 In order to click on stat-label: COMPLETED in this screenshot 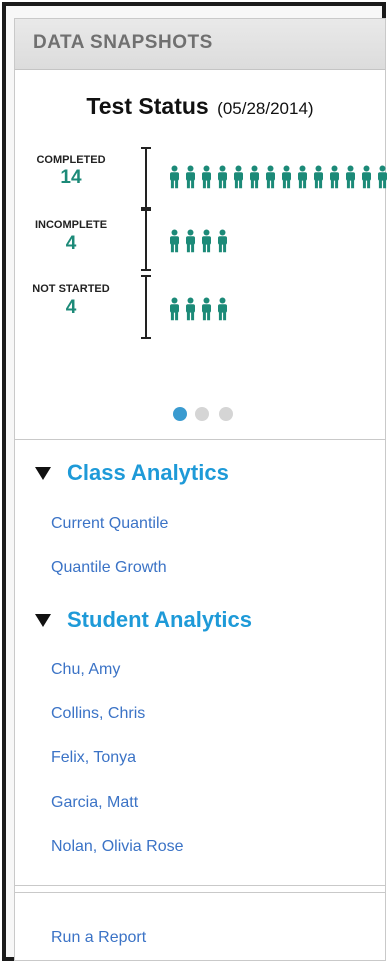, I will do `click(71, 160)`.